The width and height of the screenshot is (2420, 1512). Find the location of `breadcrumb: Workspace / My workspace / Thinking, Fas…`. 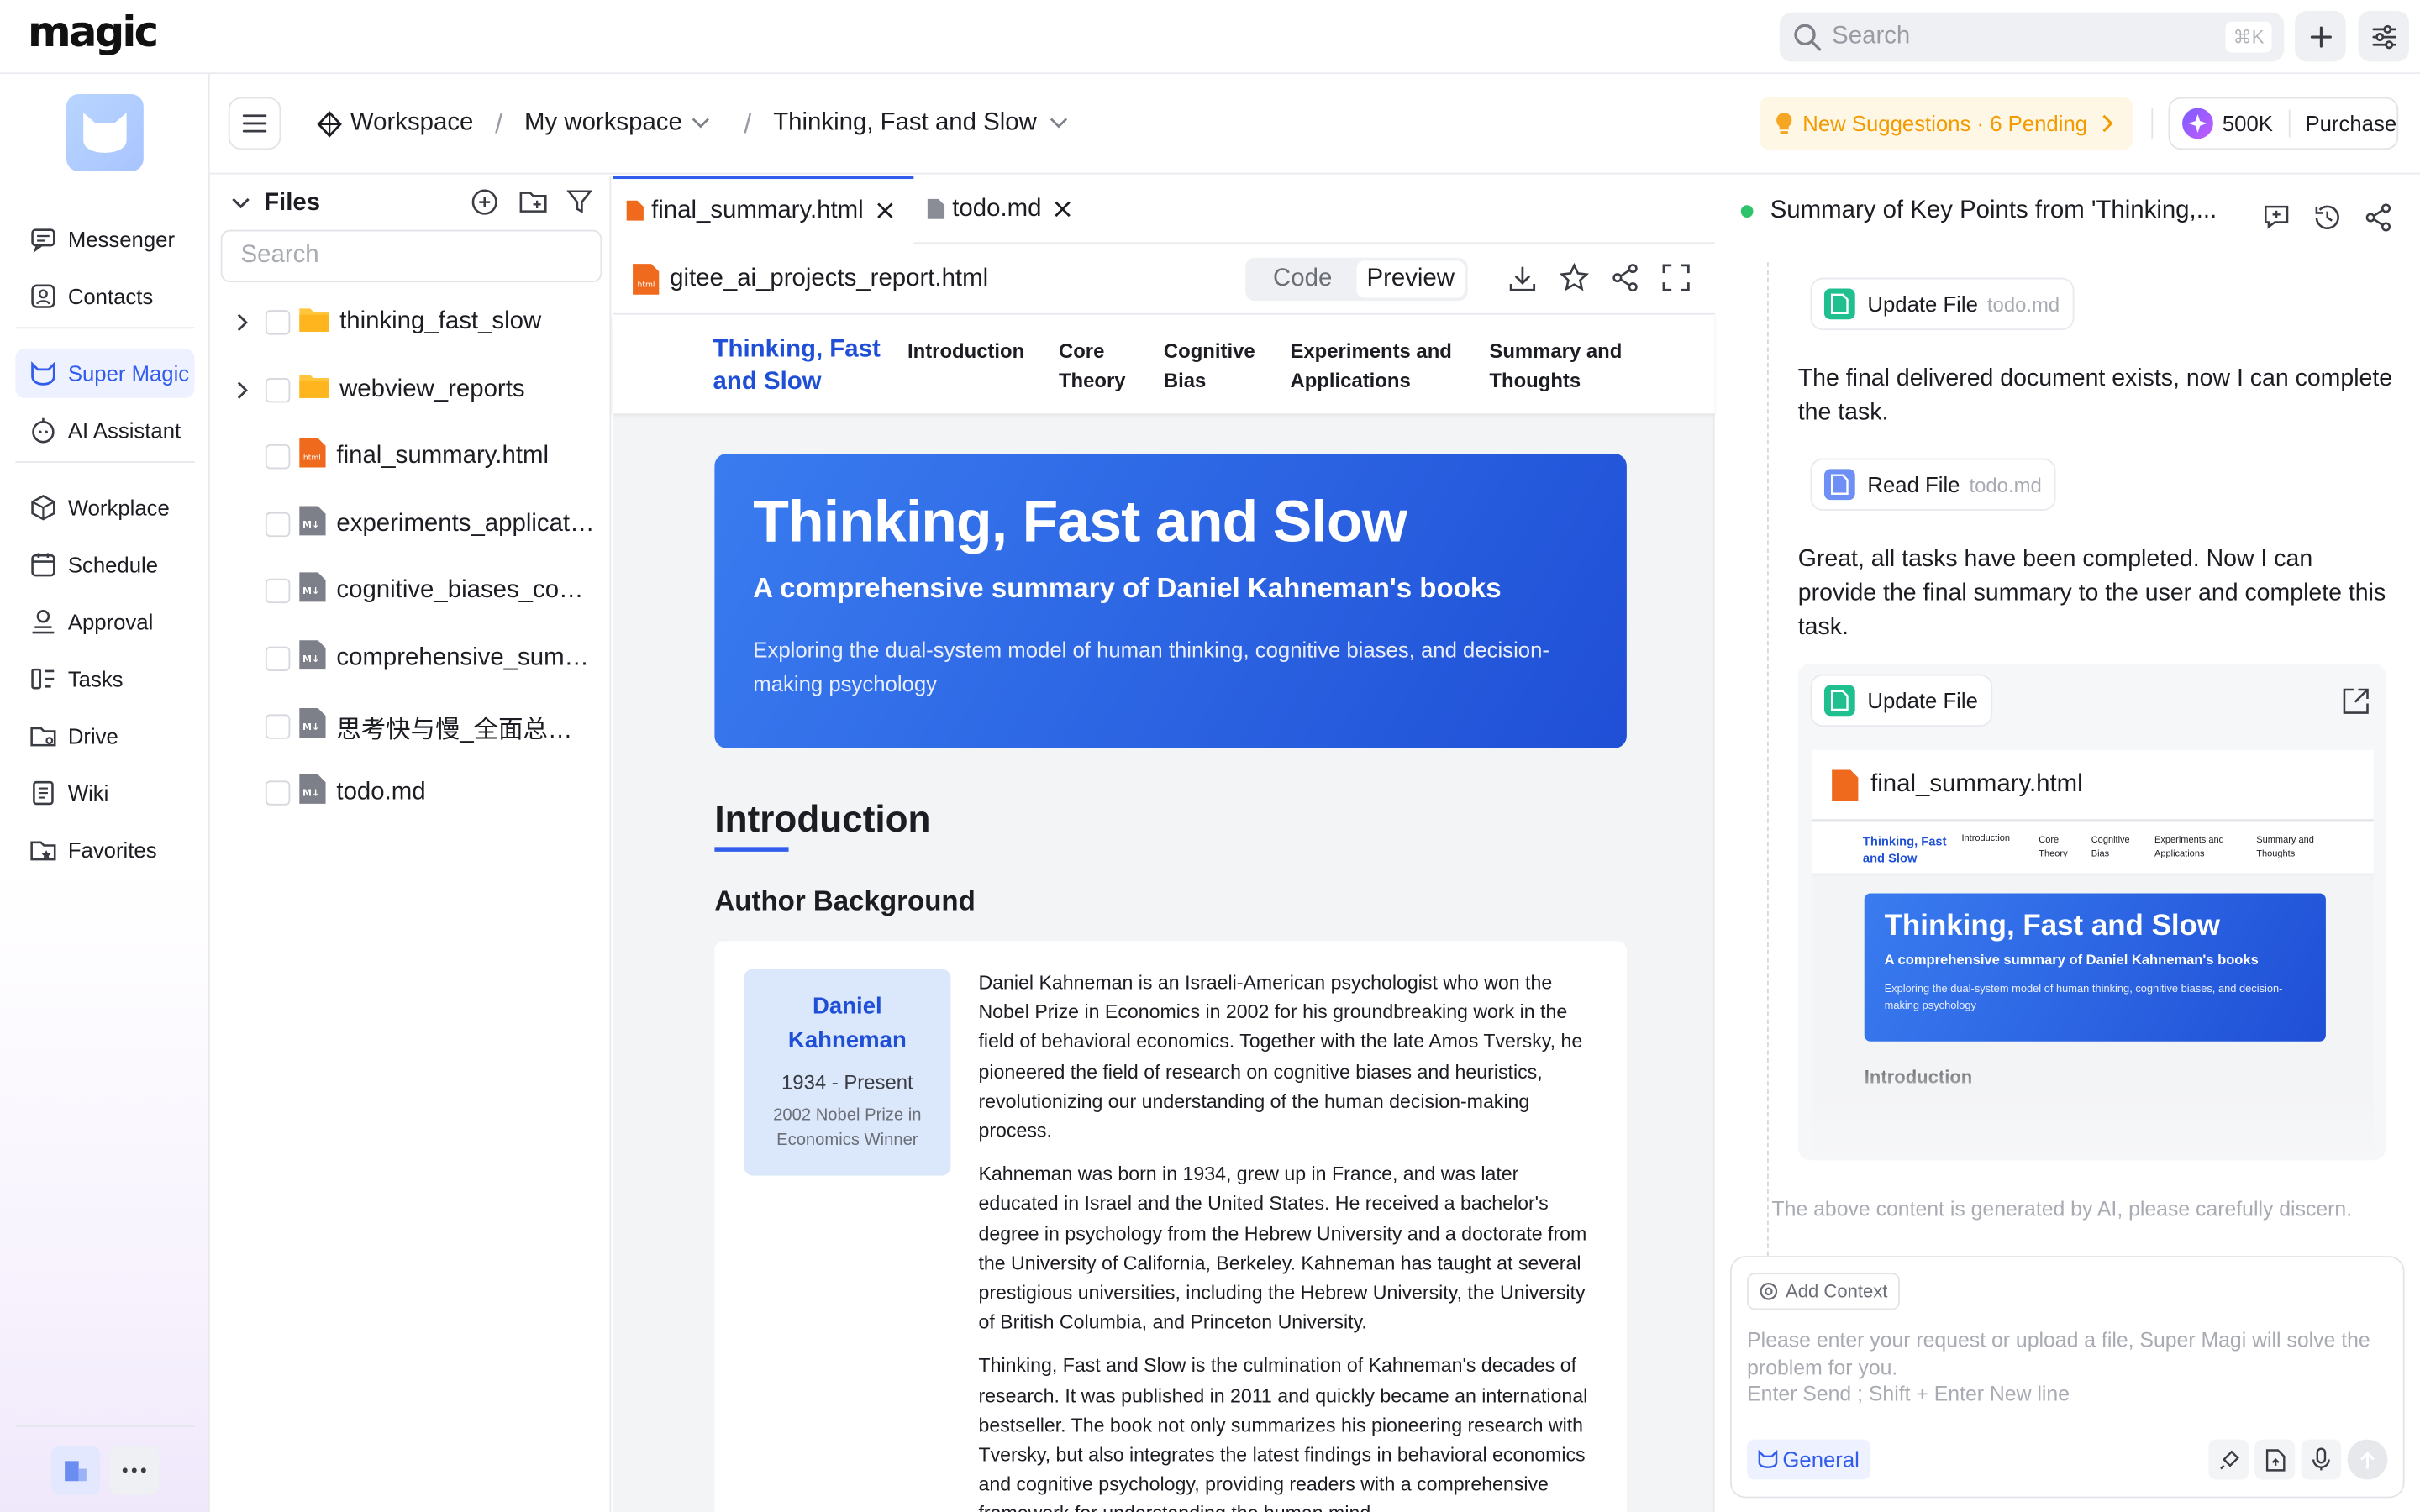

breadcrumb: Workspace / My workspace / Thinking, Fas… is located at coordinates (692, 123).